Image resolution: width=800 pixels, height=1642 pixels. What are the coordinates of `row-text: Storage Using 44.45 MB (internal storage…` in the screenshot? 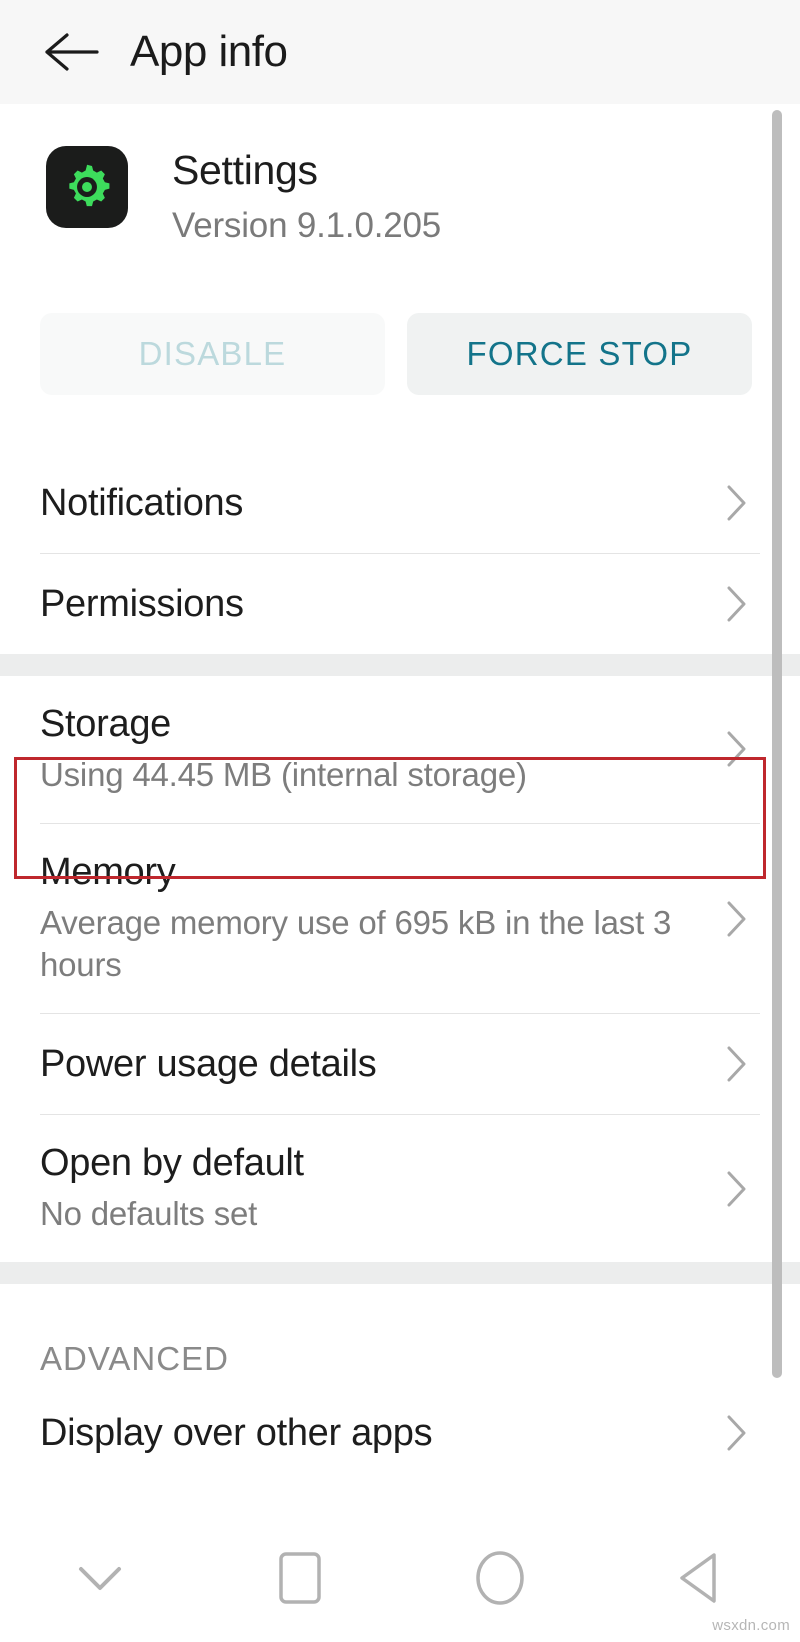 It's located at (380, 749).